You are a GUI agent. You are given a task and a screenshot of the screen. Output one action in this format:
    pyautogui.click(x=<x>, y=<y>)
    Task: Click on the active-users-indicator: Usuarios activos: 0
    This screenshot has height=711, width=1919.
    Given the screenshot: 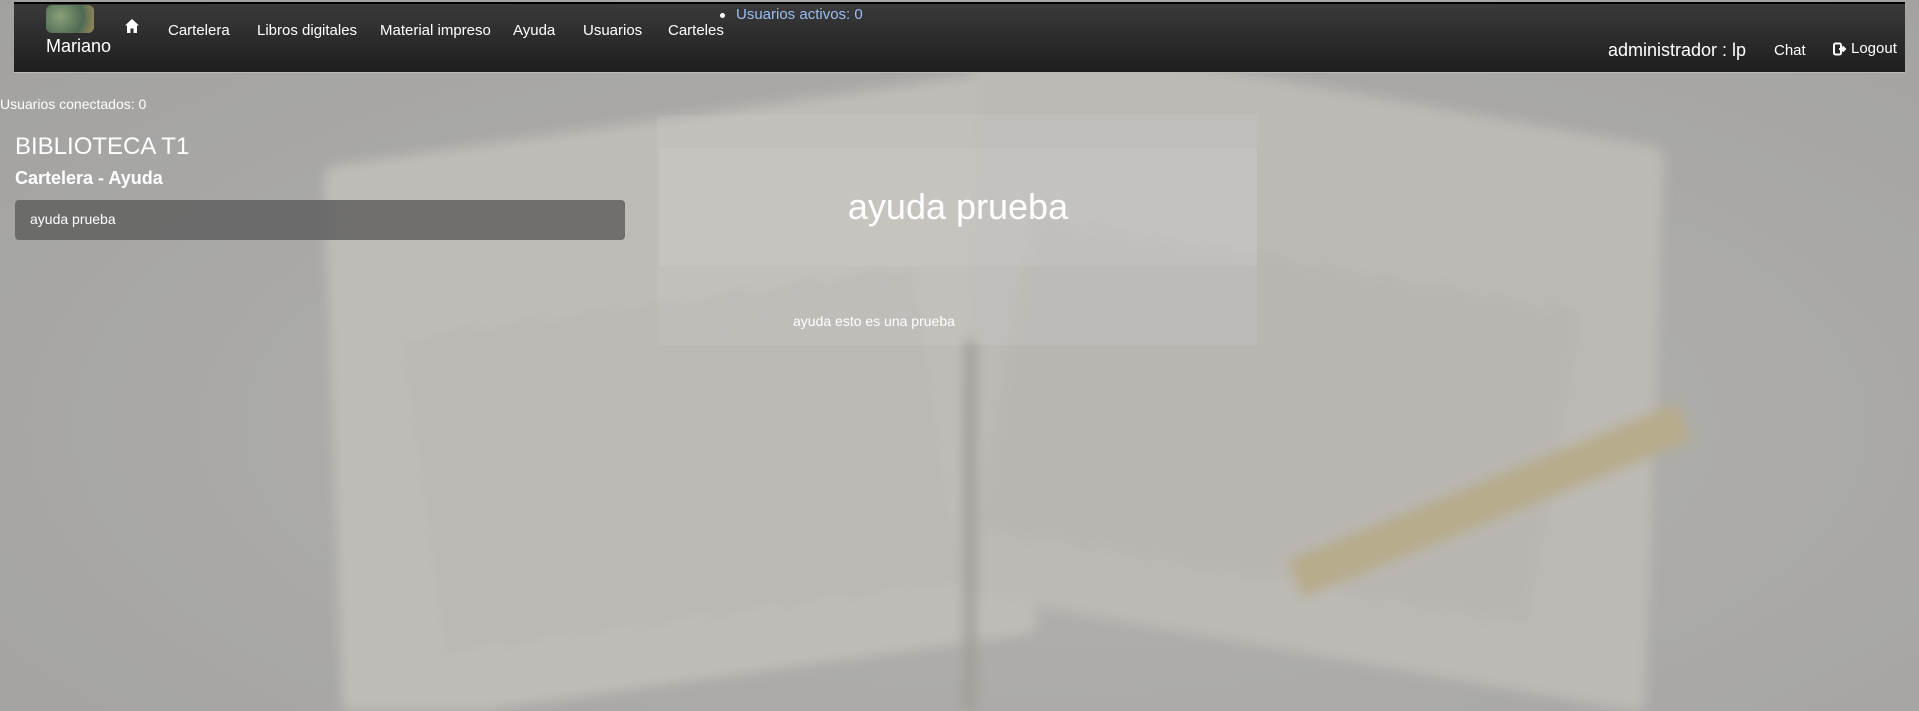 What is the action you would take?
    pyautogui.click(x=791, y=14)
    